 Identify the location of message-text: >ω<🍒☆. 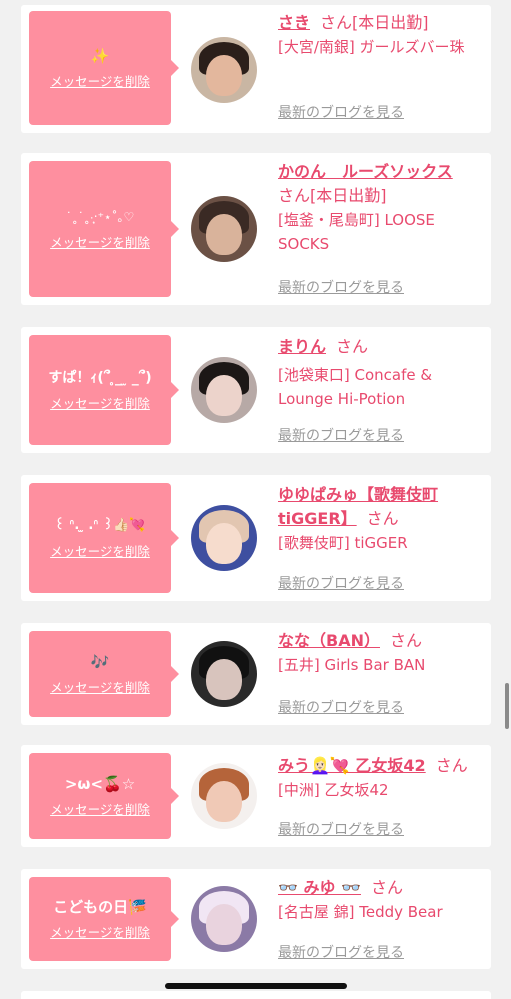
(100, 784).